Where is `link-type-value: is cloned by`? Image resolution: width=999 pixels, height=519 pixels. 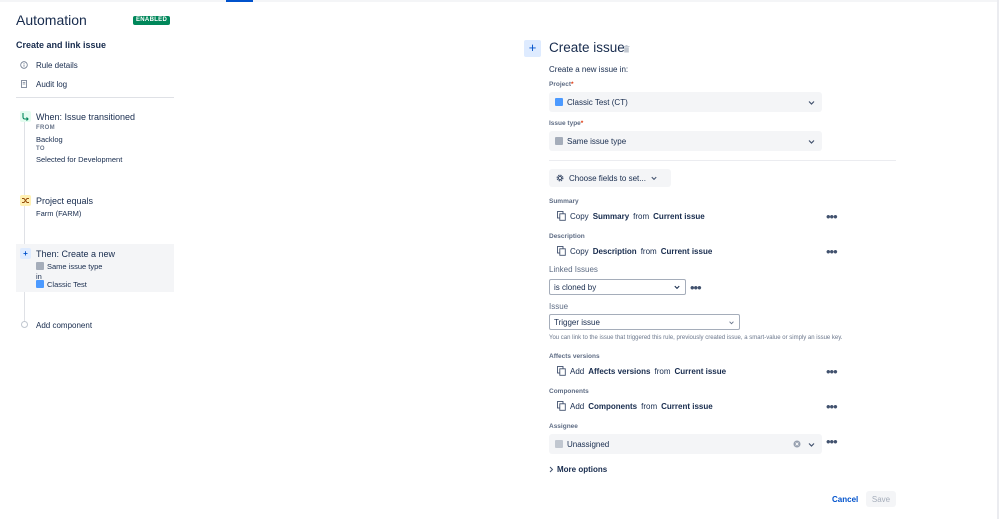
link-type-value: is cloned by is located at coordinates (575, 287).